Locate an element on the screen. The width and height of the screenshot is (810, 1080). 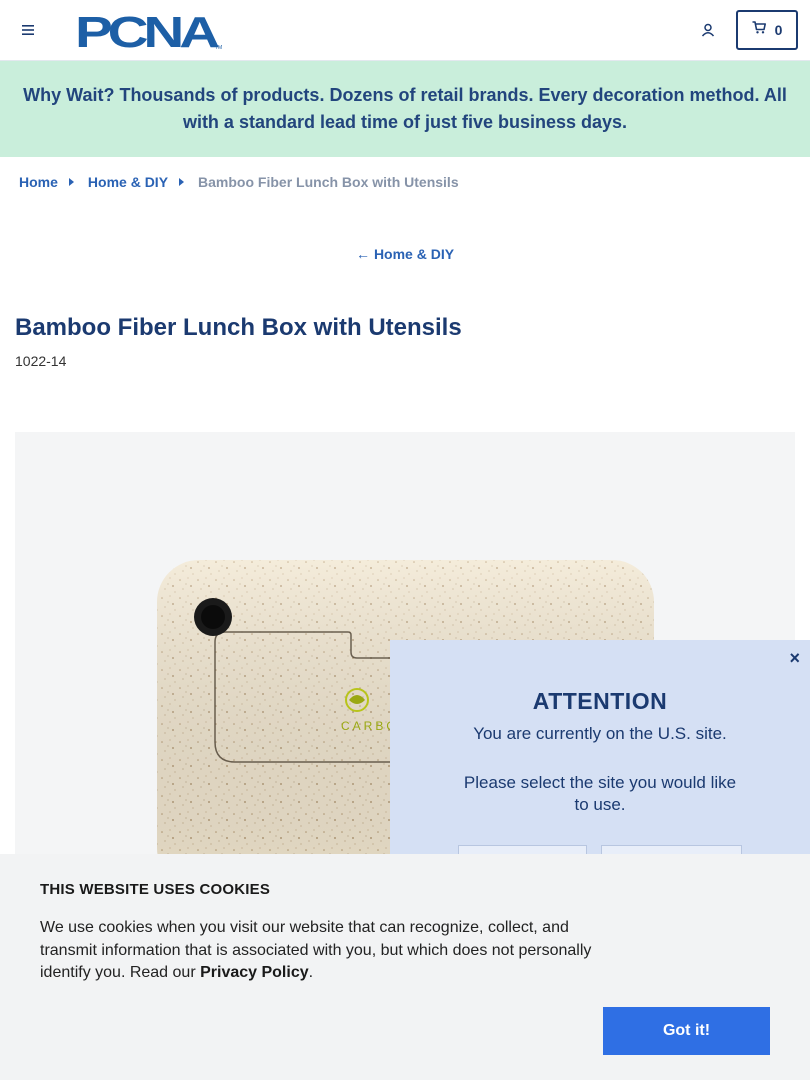
back-to-category-link: ← Home & DIY is located at coordinates (405, 254).